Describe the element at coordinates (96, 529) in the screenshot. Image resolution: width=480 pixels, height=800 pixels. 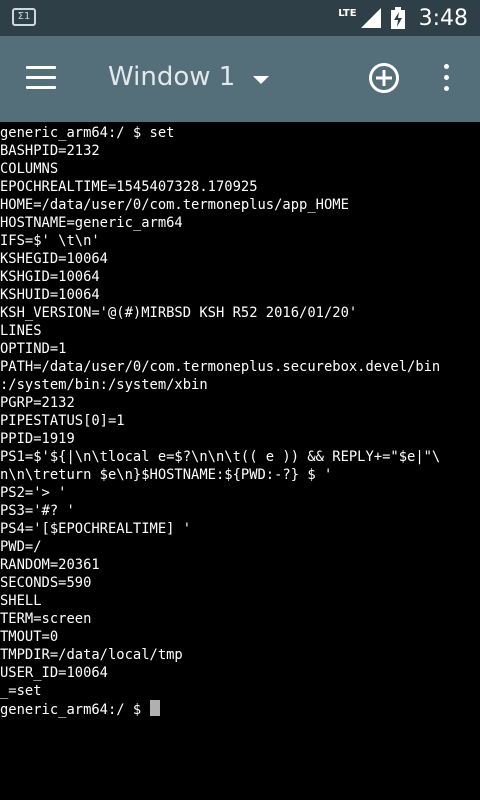
I see `terminal-line: PS4='[$EPOCHREALTIME] '` at that location.